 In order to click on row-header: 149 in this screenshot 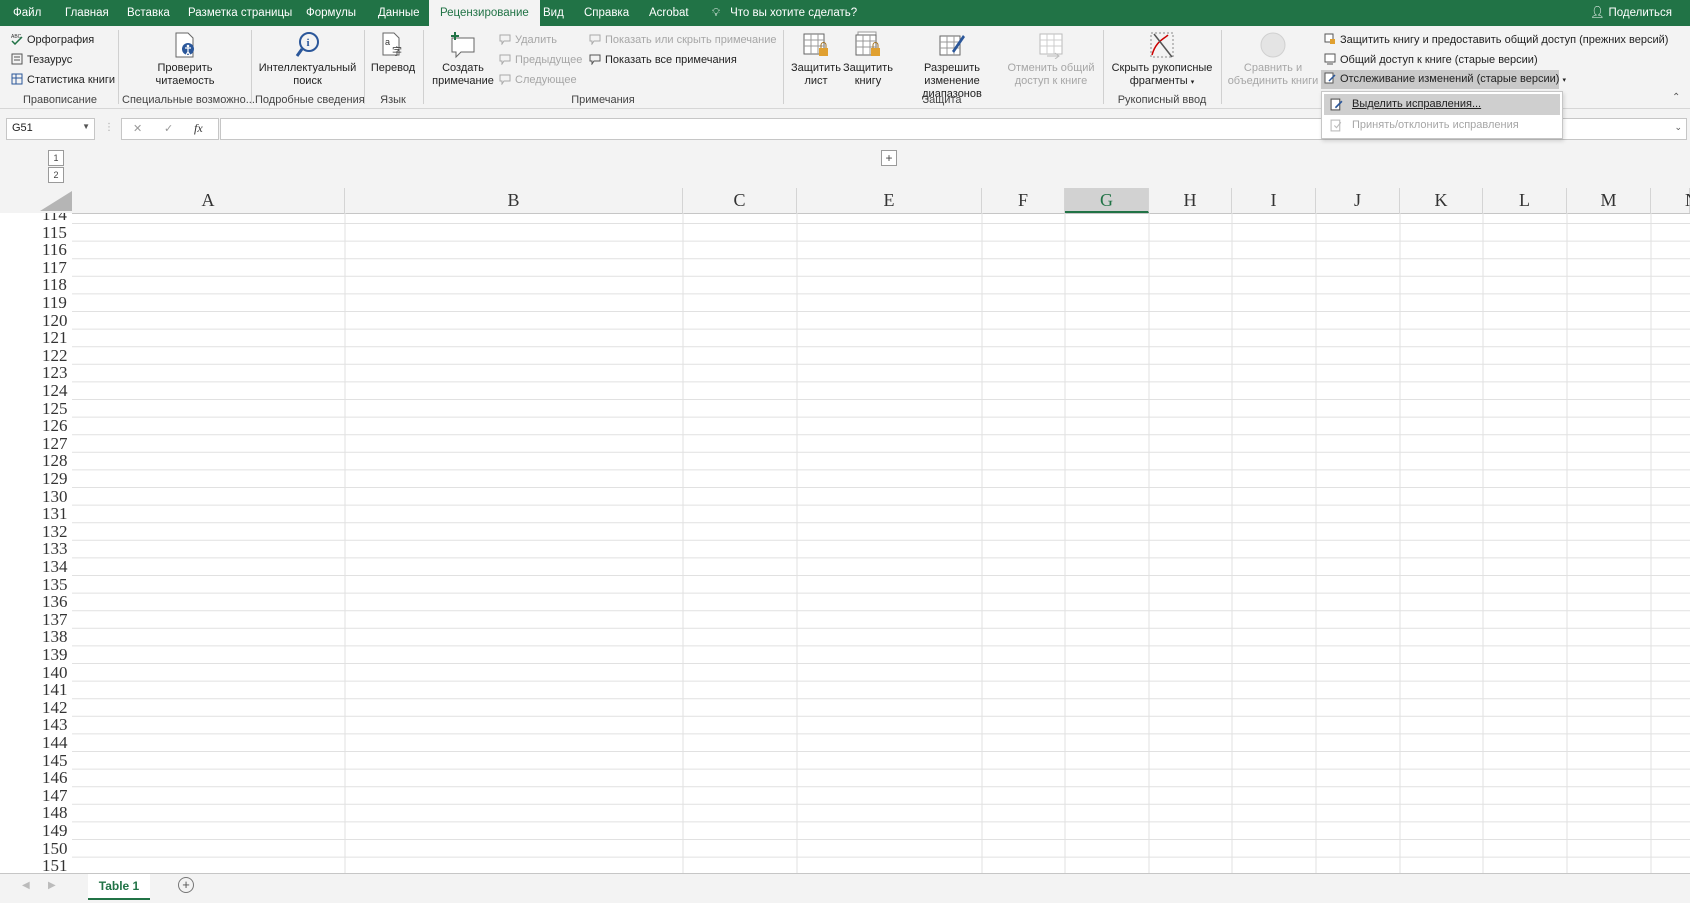, I will do `click(36, 831)`.